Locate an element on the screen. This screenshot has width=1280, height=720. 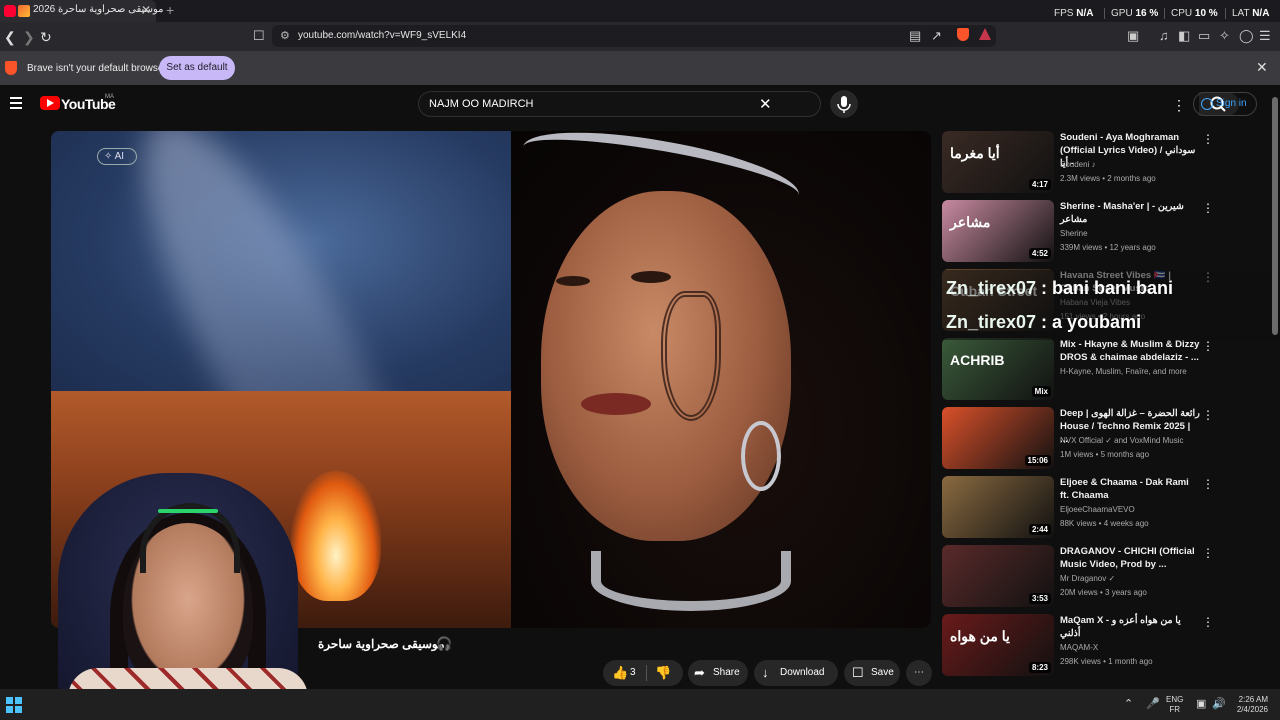
brave-rewards-icon is located at coordinates (985, 34).